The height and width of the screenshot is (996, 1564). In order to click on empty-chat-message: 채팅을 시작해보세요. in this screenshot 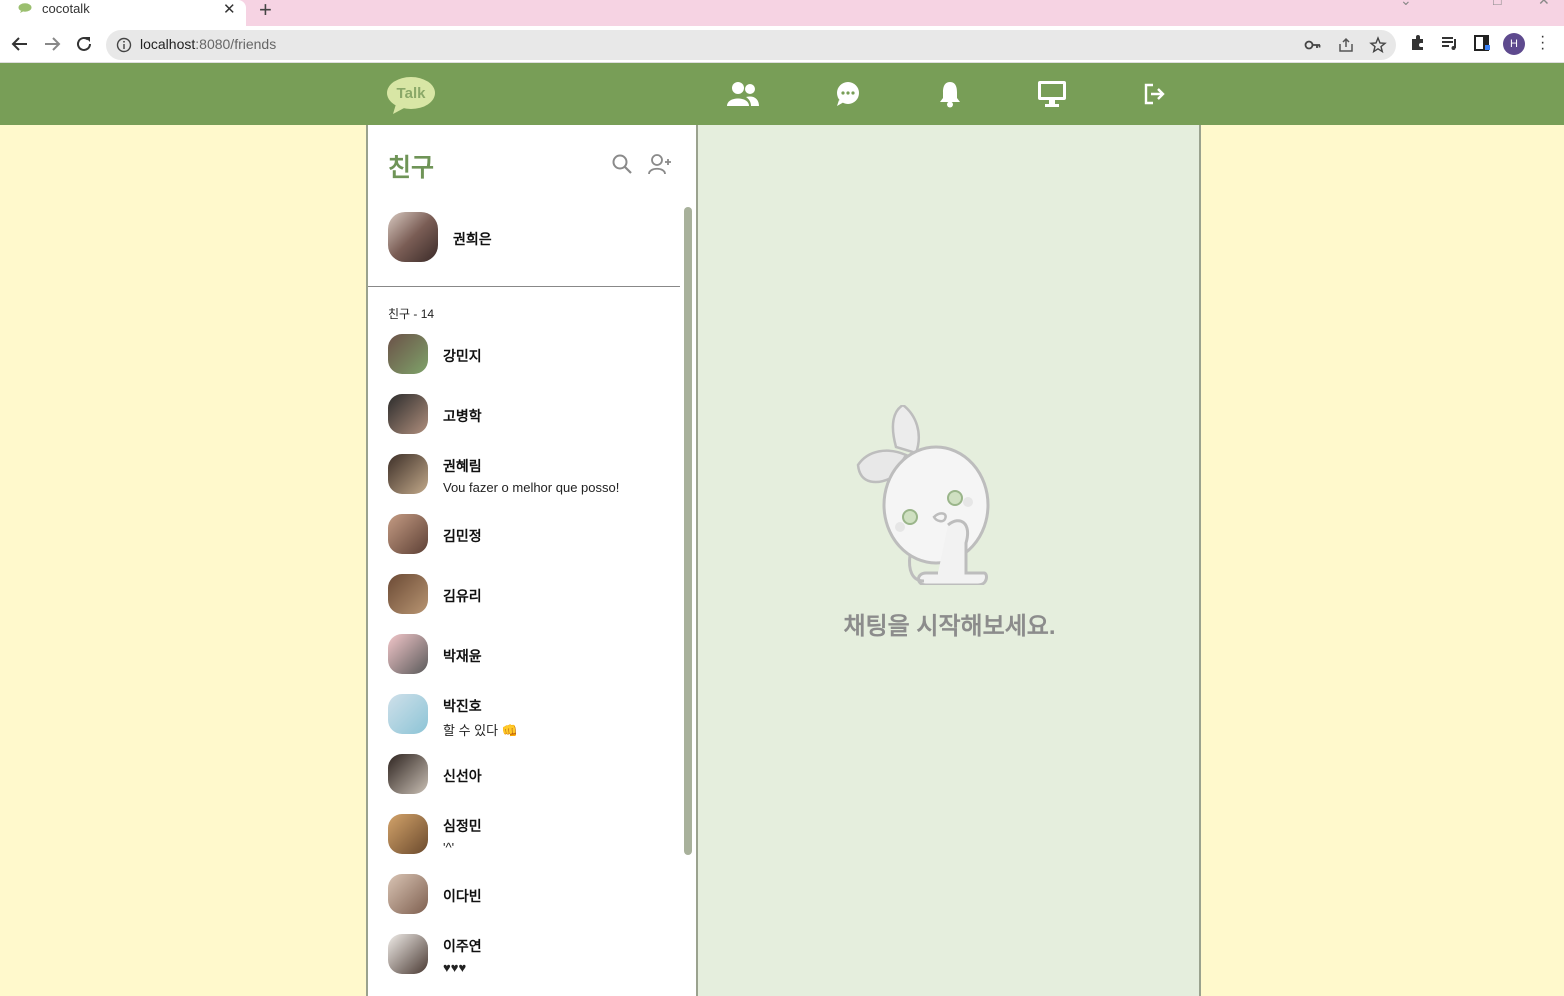, I will do `click(949, 626)`.